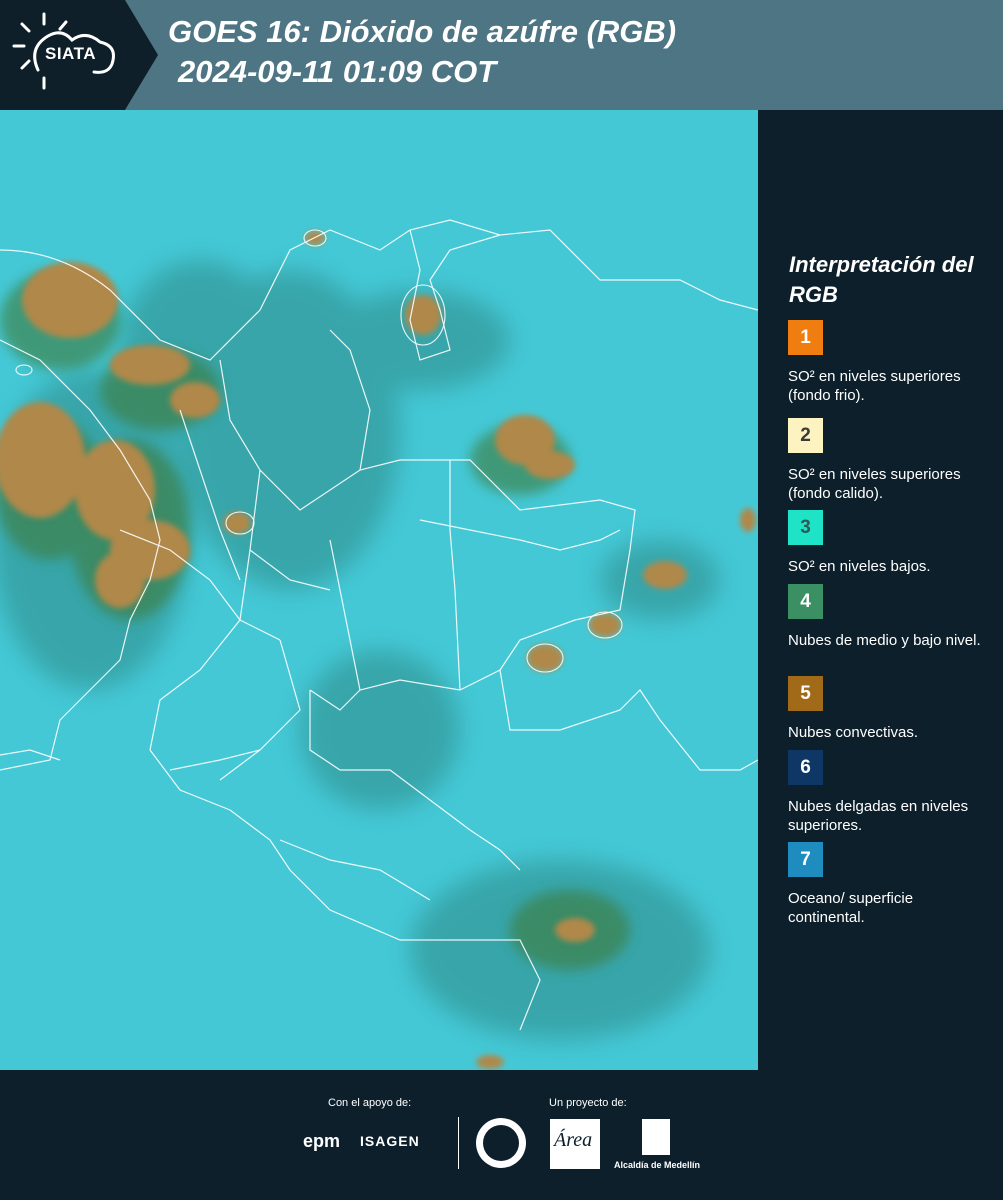 This screenshot has height=1200, width=1003. What do you see at coordinates (458, 1143) in the screenshot?
I see `footer-divider` at bounding box center [458, 1143].